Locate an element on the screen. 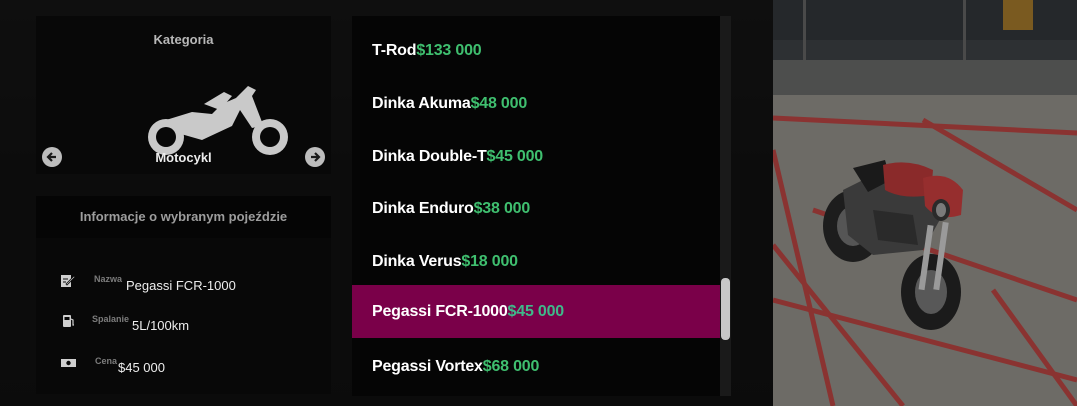 The width and height of the screenshot is (1077, 406). category-title: Kategoria is located at coordinates (183, 39).